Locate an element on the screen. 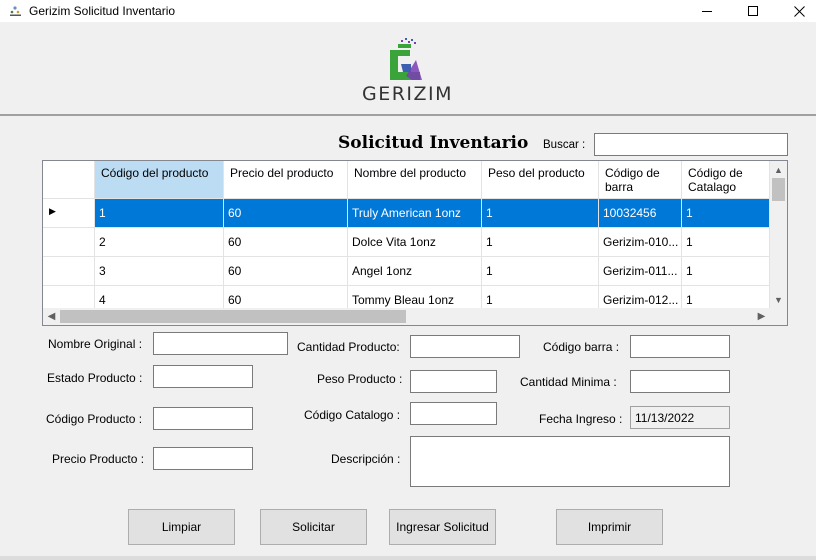 The height and width of the screenshot is (560, 816). cantidad-minima-label: Cantidad Minima : is located at coordinates (568, 382).